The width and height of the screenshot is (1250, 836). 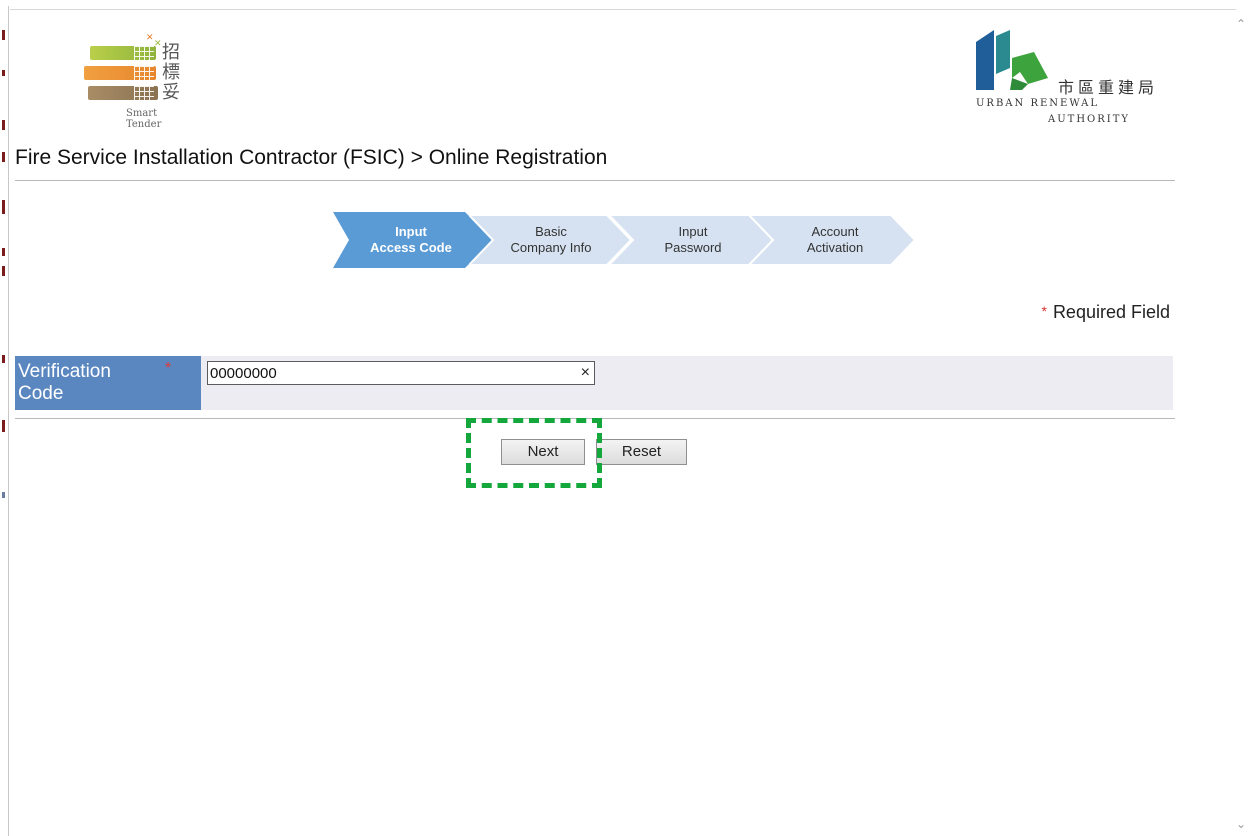 What do you see at coordinates (622, 9) in the screenshot?
I see `top-border` at bounding box center [622, 9].